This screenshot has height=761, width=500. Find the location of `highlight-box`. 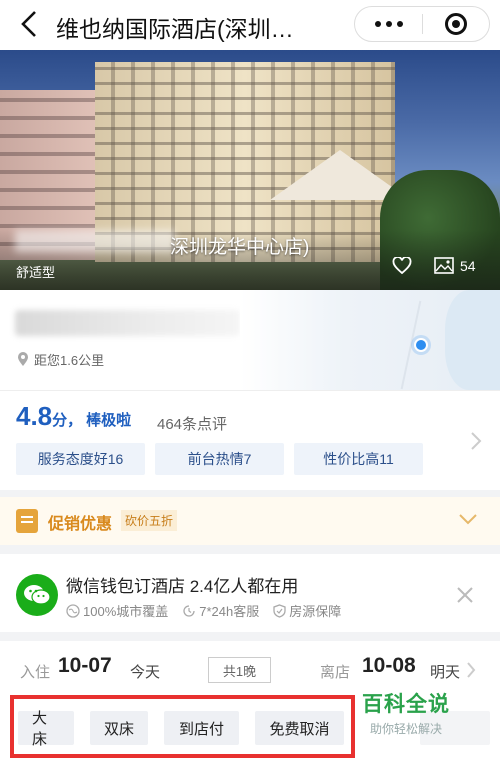

highlight-box is located at coordinates (182, 726).